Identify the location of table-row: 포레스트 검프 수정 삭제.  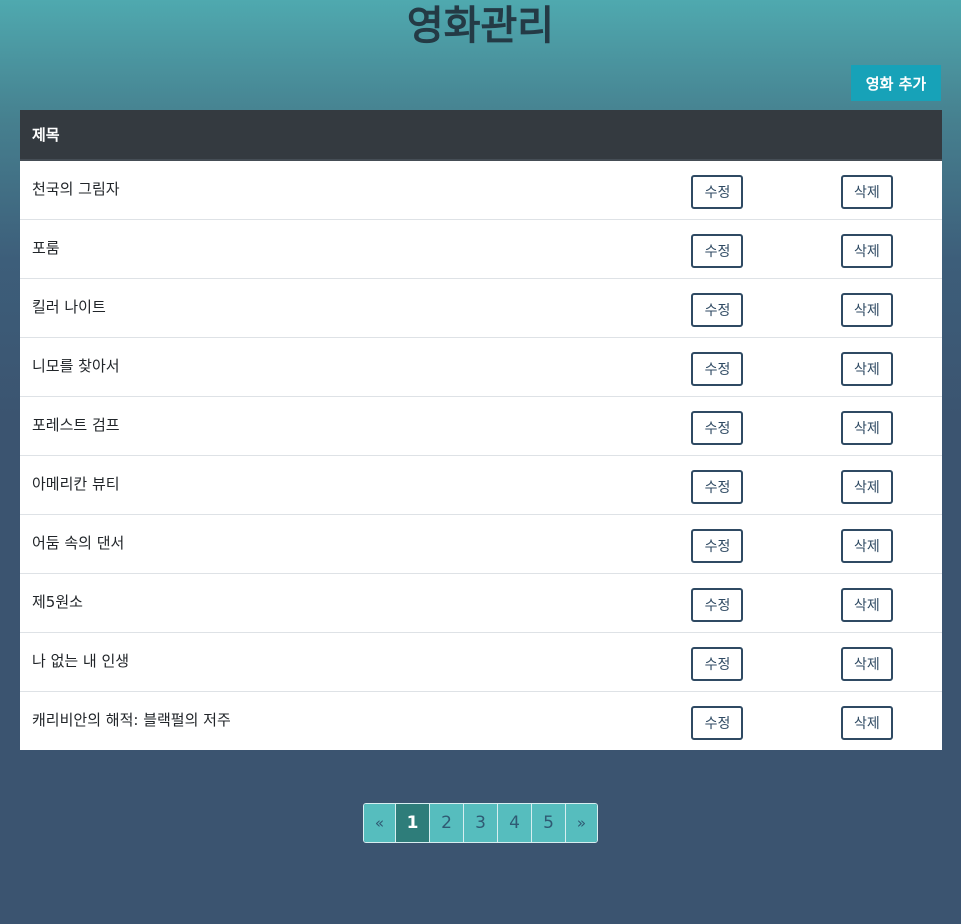
(481, 426).